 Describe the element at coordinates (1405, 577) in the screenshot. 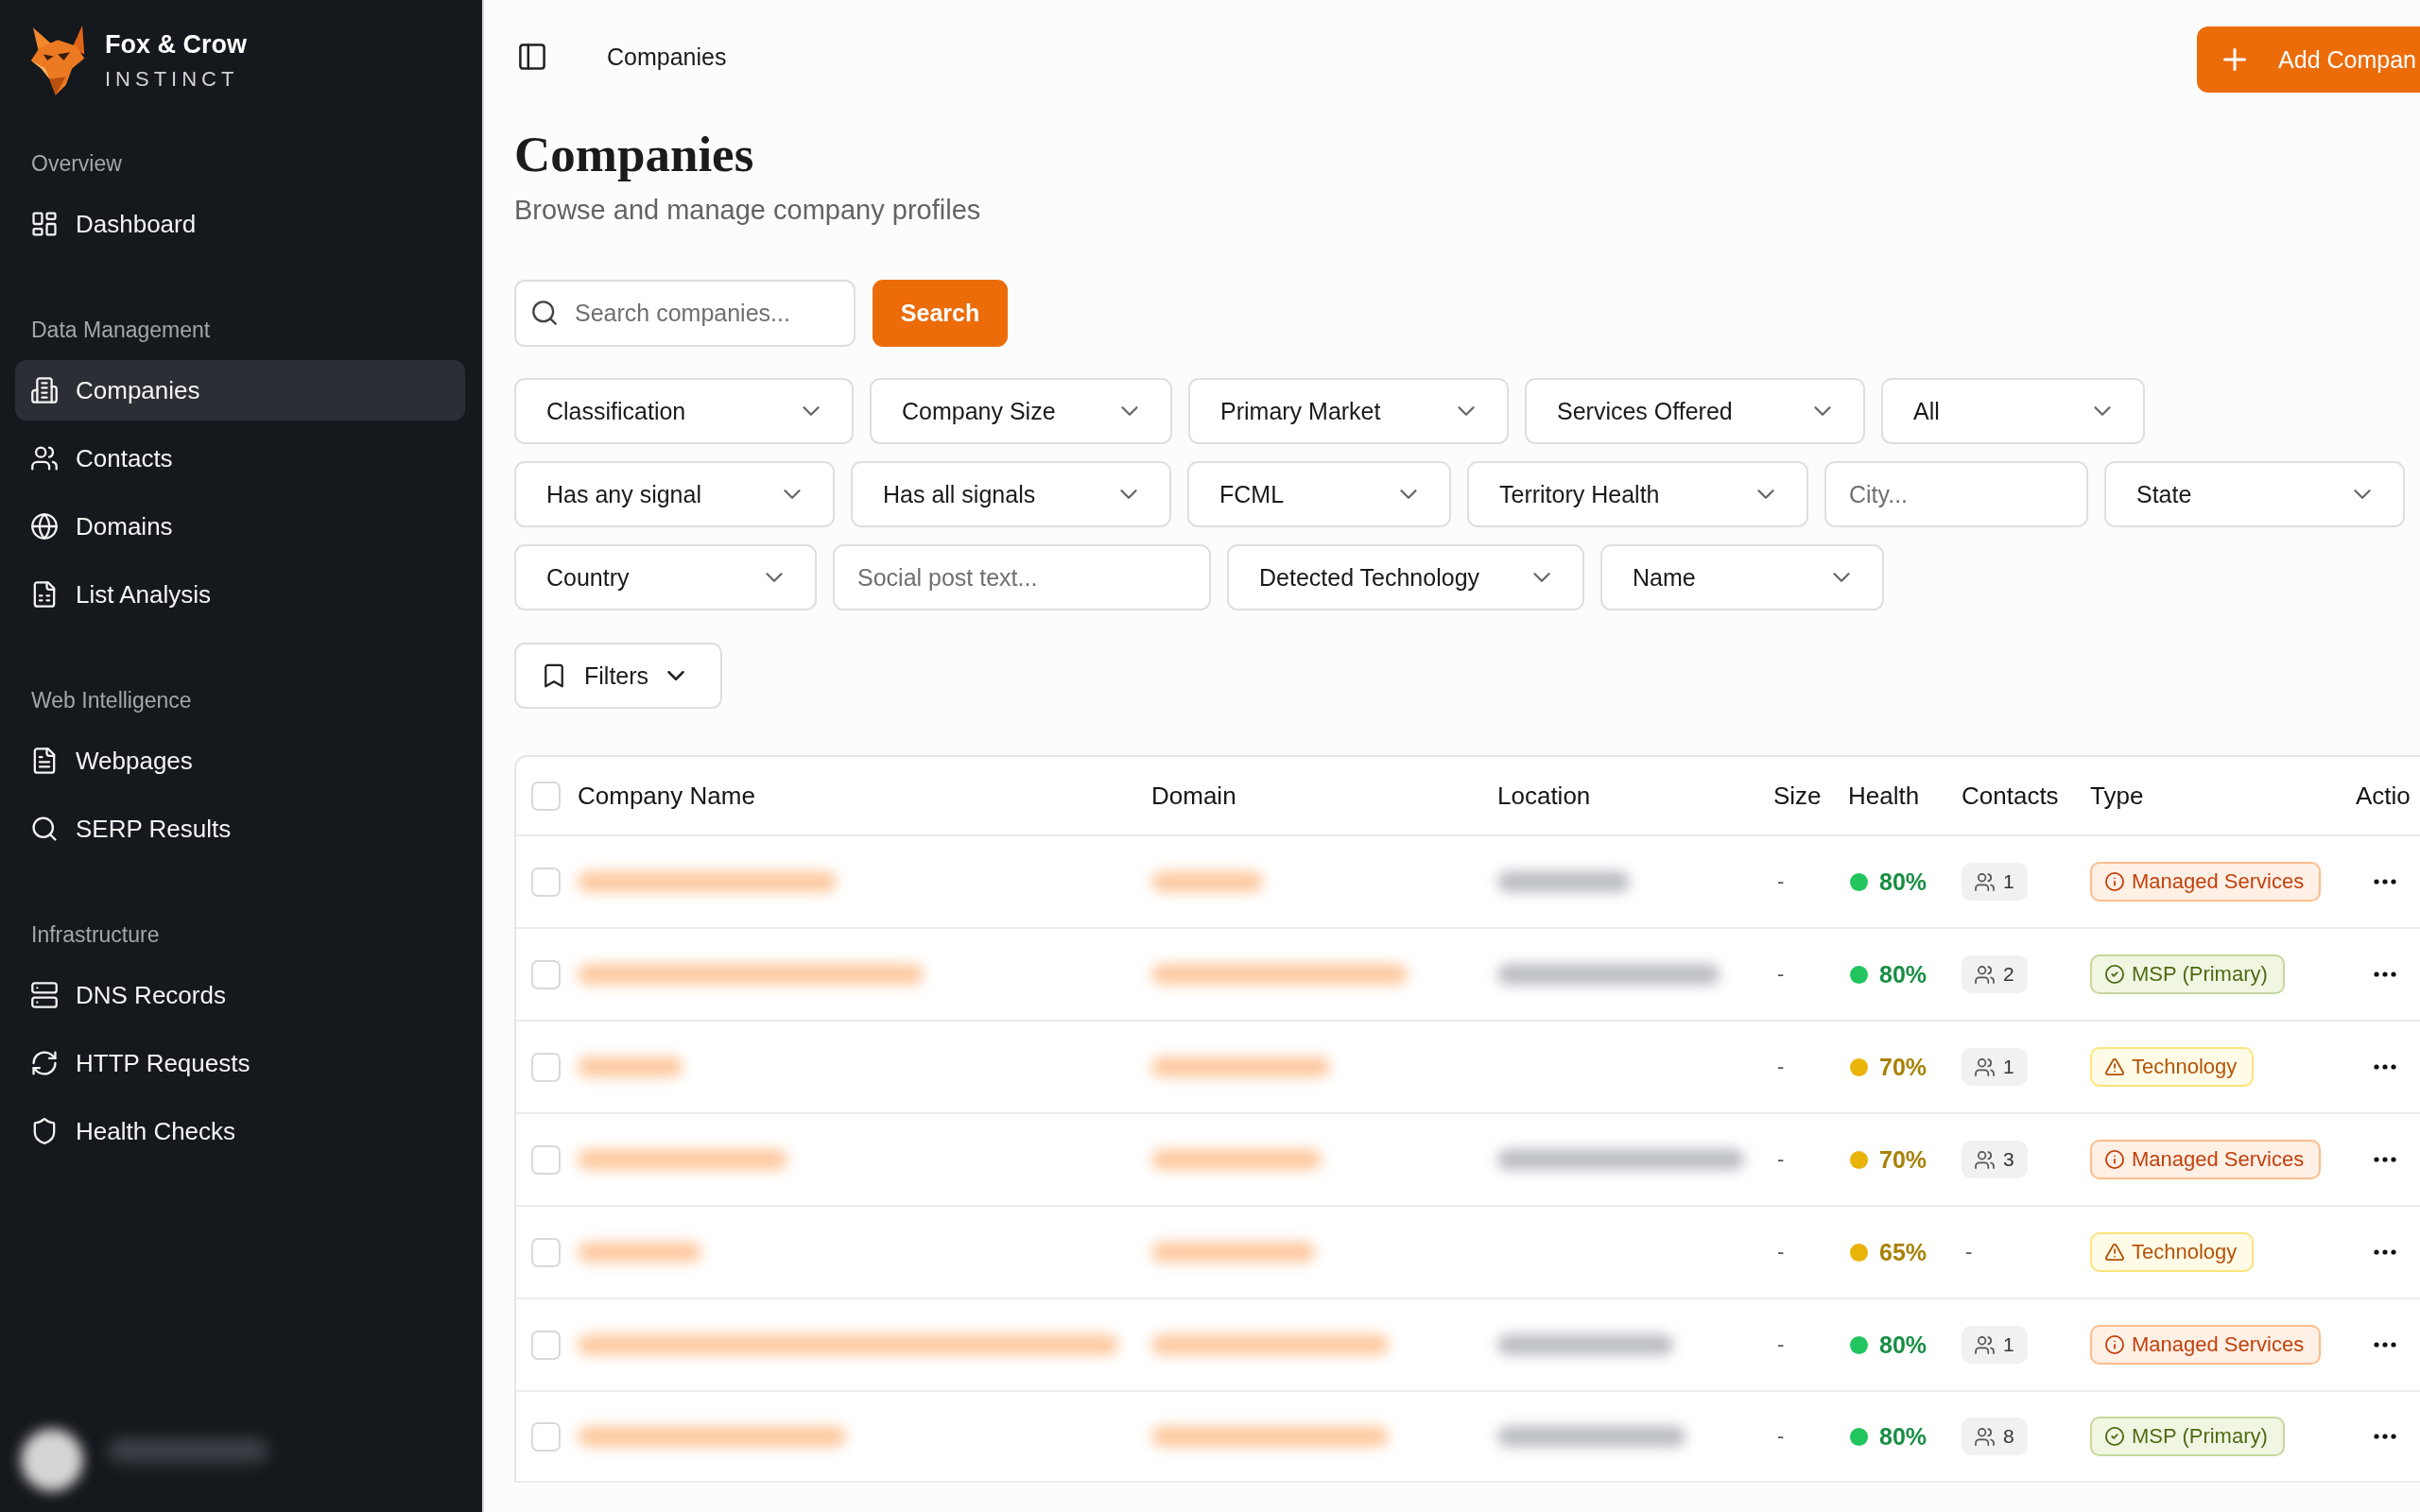

I see `filter-dropdown: Detected Technology` at that location.